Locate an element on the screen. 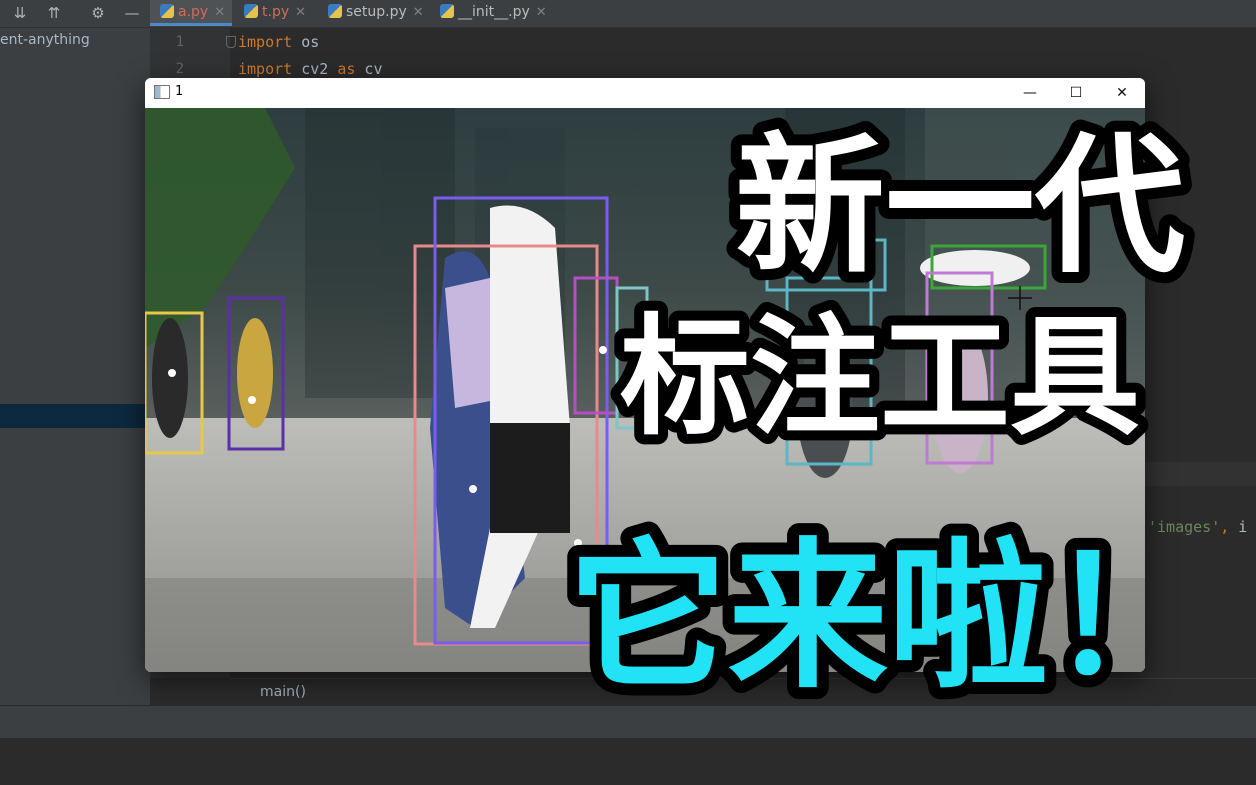 The height and width of the screenshot is (785, 1256). keyword: as is located at coordinates (346, 69).